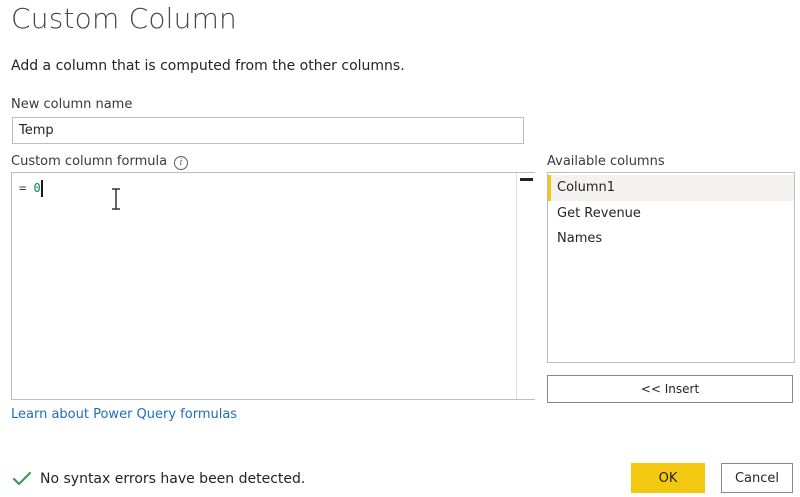 The height and width of the screenshot is (497, 800). Describe the element at coordinates (124, 18) in the screenshot. I see `dialog-title: Custom Column` at that location.